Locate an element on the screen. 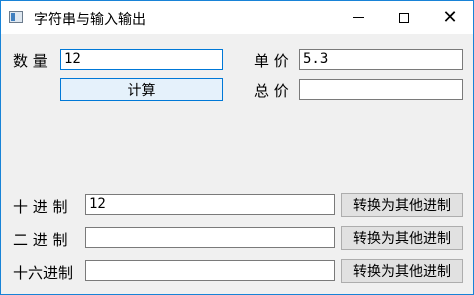 The width and height of the screenshot is (474, 295). minimize-button is located at coordinates (358, 17).